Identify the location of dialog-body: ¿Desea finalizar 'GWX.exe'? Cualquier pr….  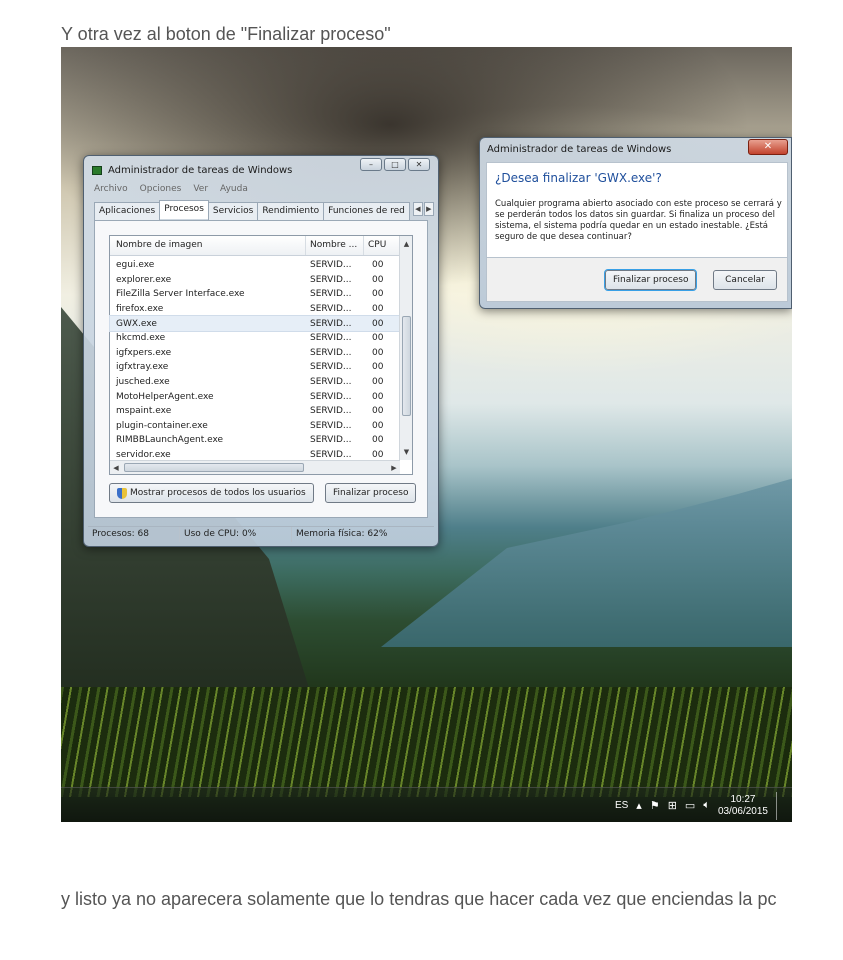
(637, 210).